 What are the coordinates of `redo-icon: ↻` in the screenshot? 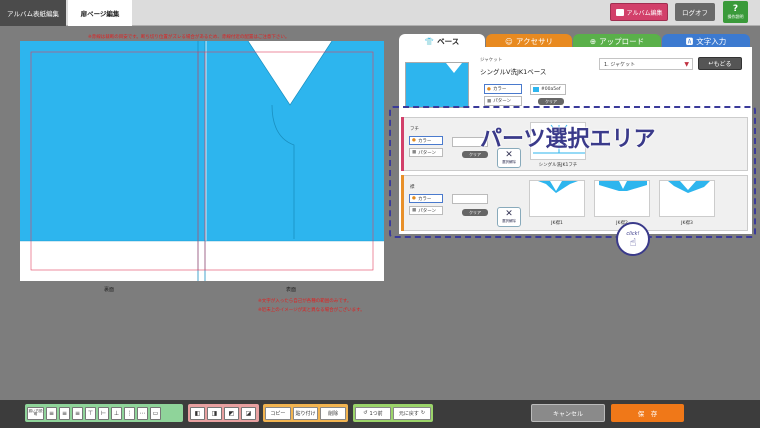 It's located at (423, 413).